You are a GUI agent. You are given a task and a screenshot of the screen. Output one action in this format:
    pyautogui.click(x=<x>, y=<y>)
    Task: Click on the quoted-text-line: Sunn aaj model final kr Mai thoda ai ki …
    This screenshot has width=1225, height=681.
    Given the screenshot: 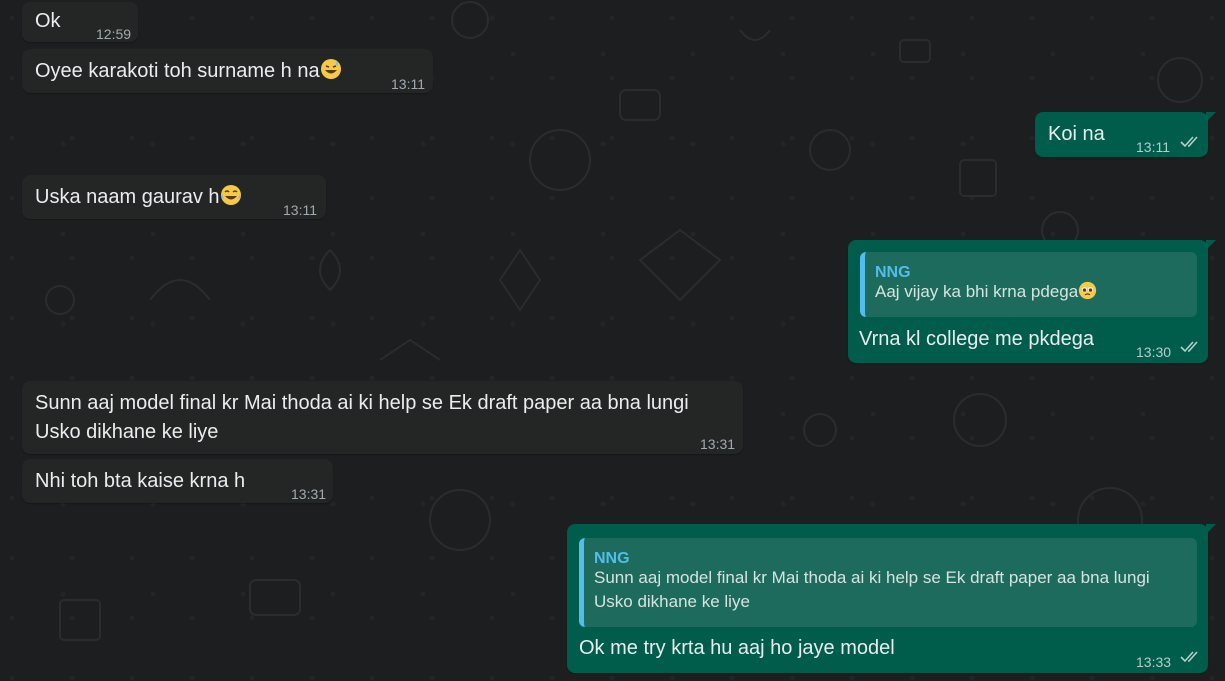 What is the action you would take?
    pyautogui.click(x=872, y=577)
    